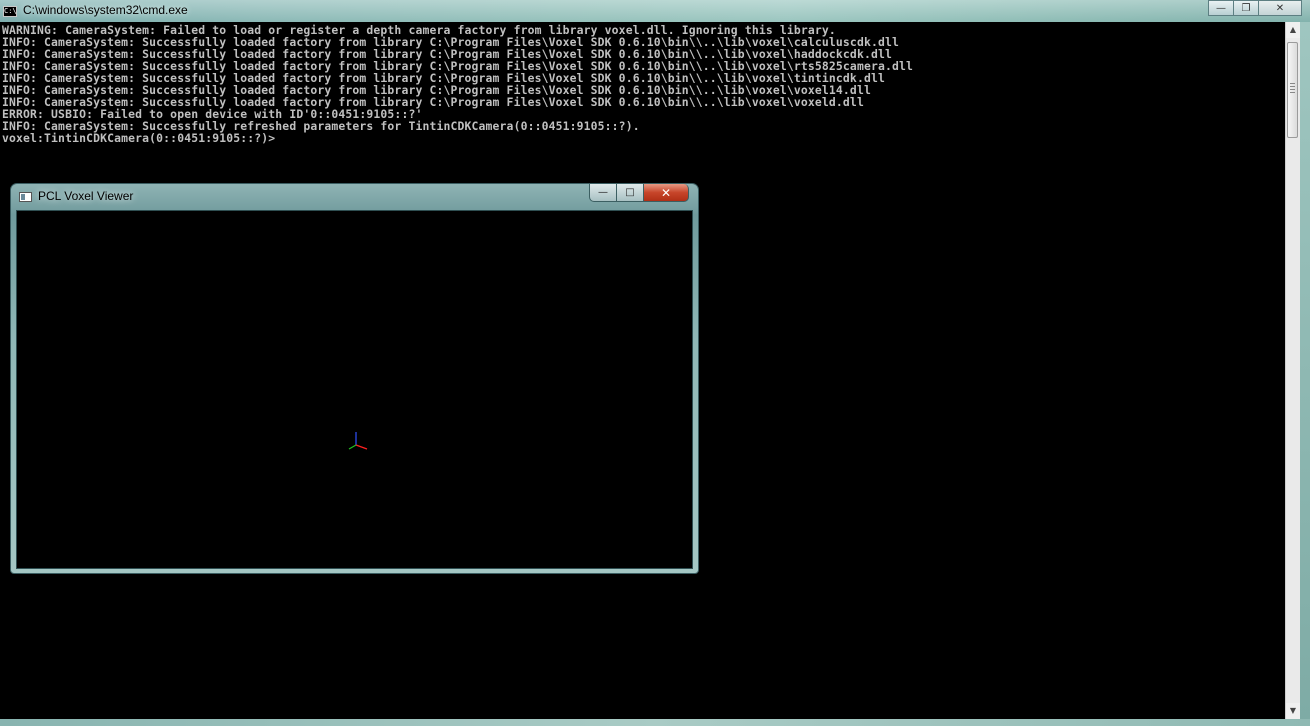 This screenshot has width=1310, height=726. I want to click on pcl-window-controls: — □ ✕, so click(639, 193).